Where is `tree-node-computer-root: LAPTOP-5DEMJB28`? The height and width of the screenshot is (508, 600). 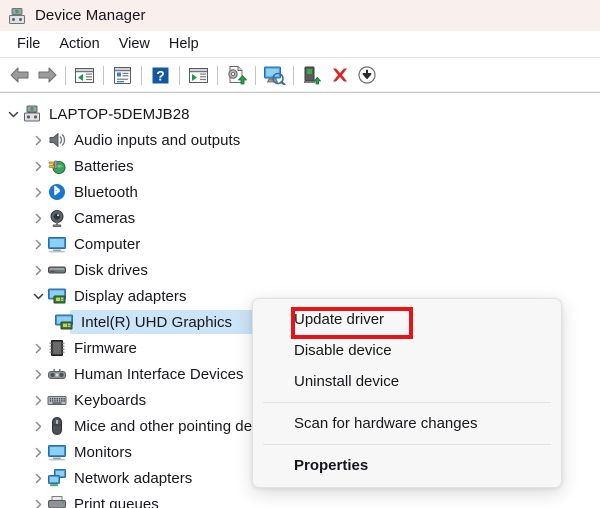 tree-node-computer-root: LAPTOP-5DEMJB28 is located at coordinates (300, 114).